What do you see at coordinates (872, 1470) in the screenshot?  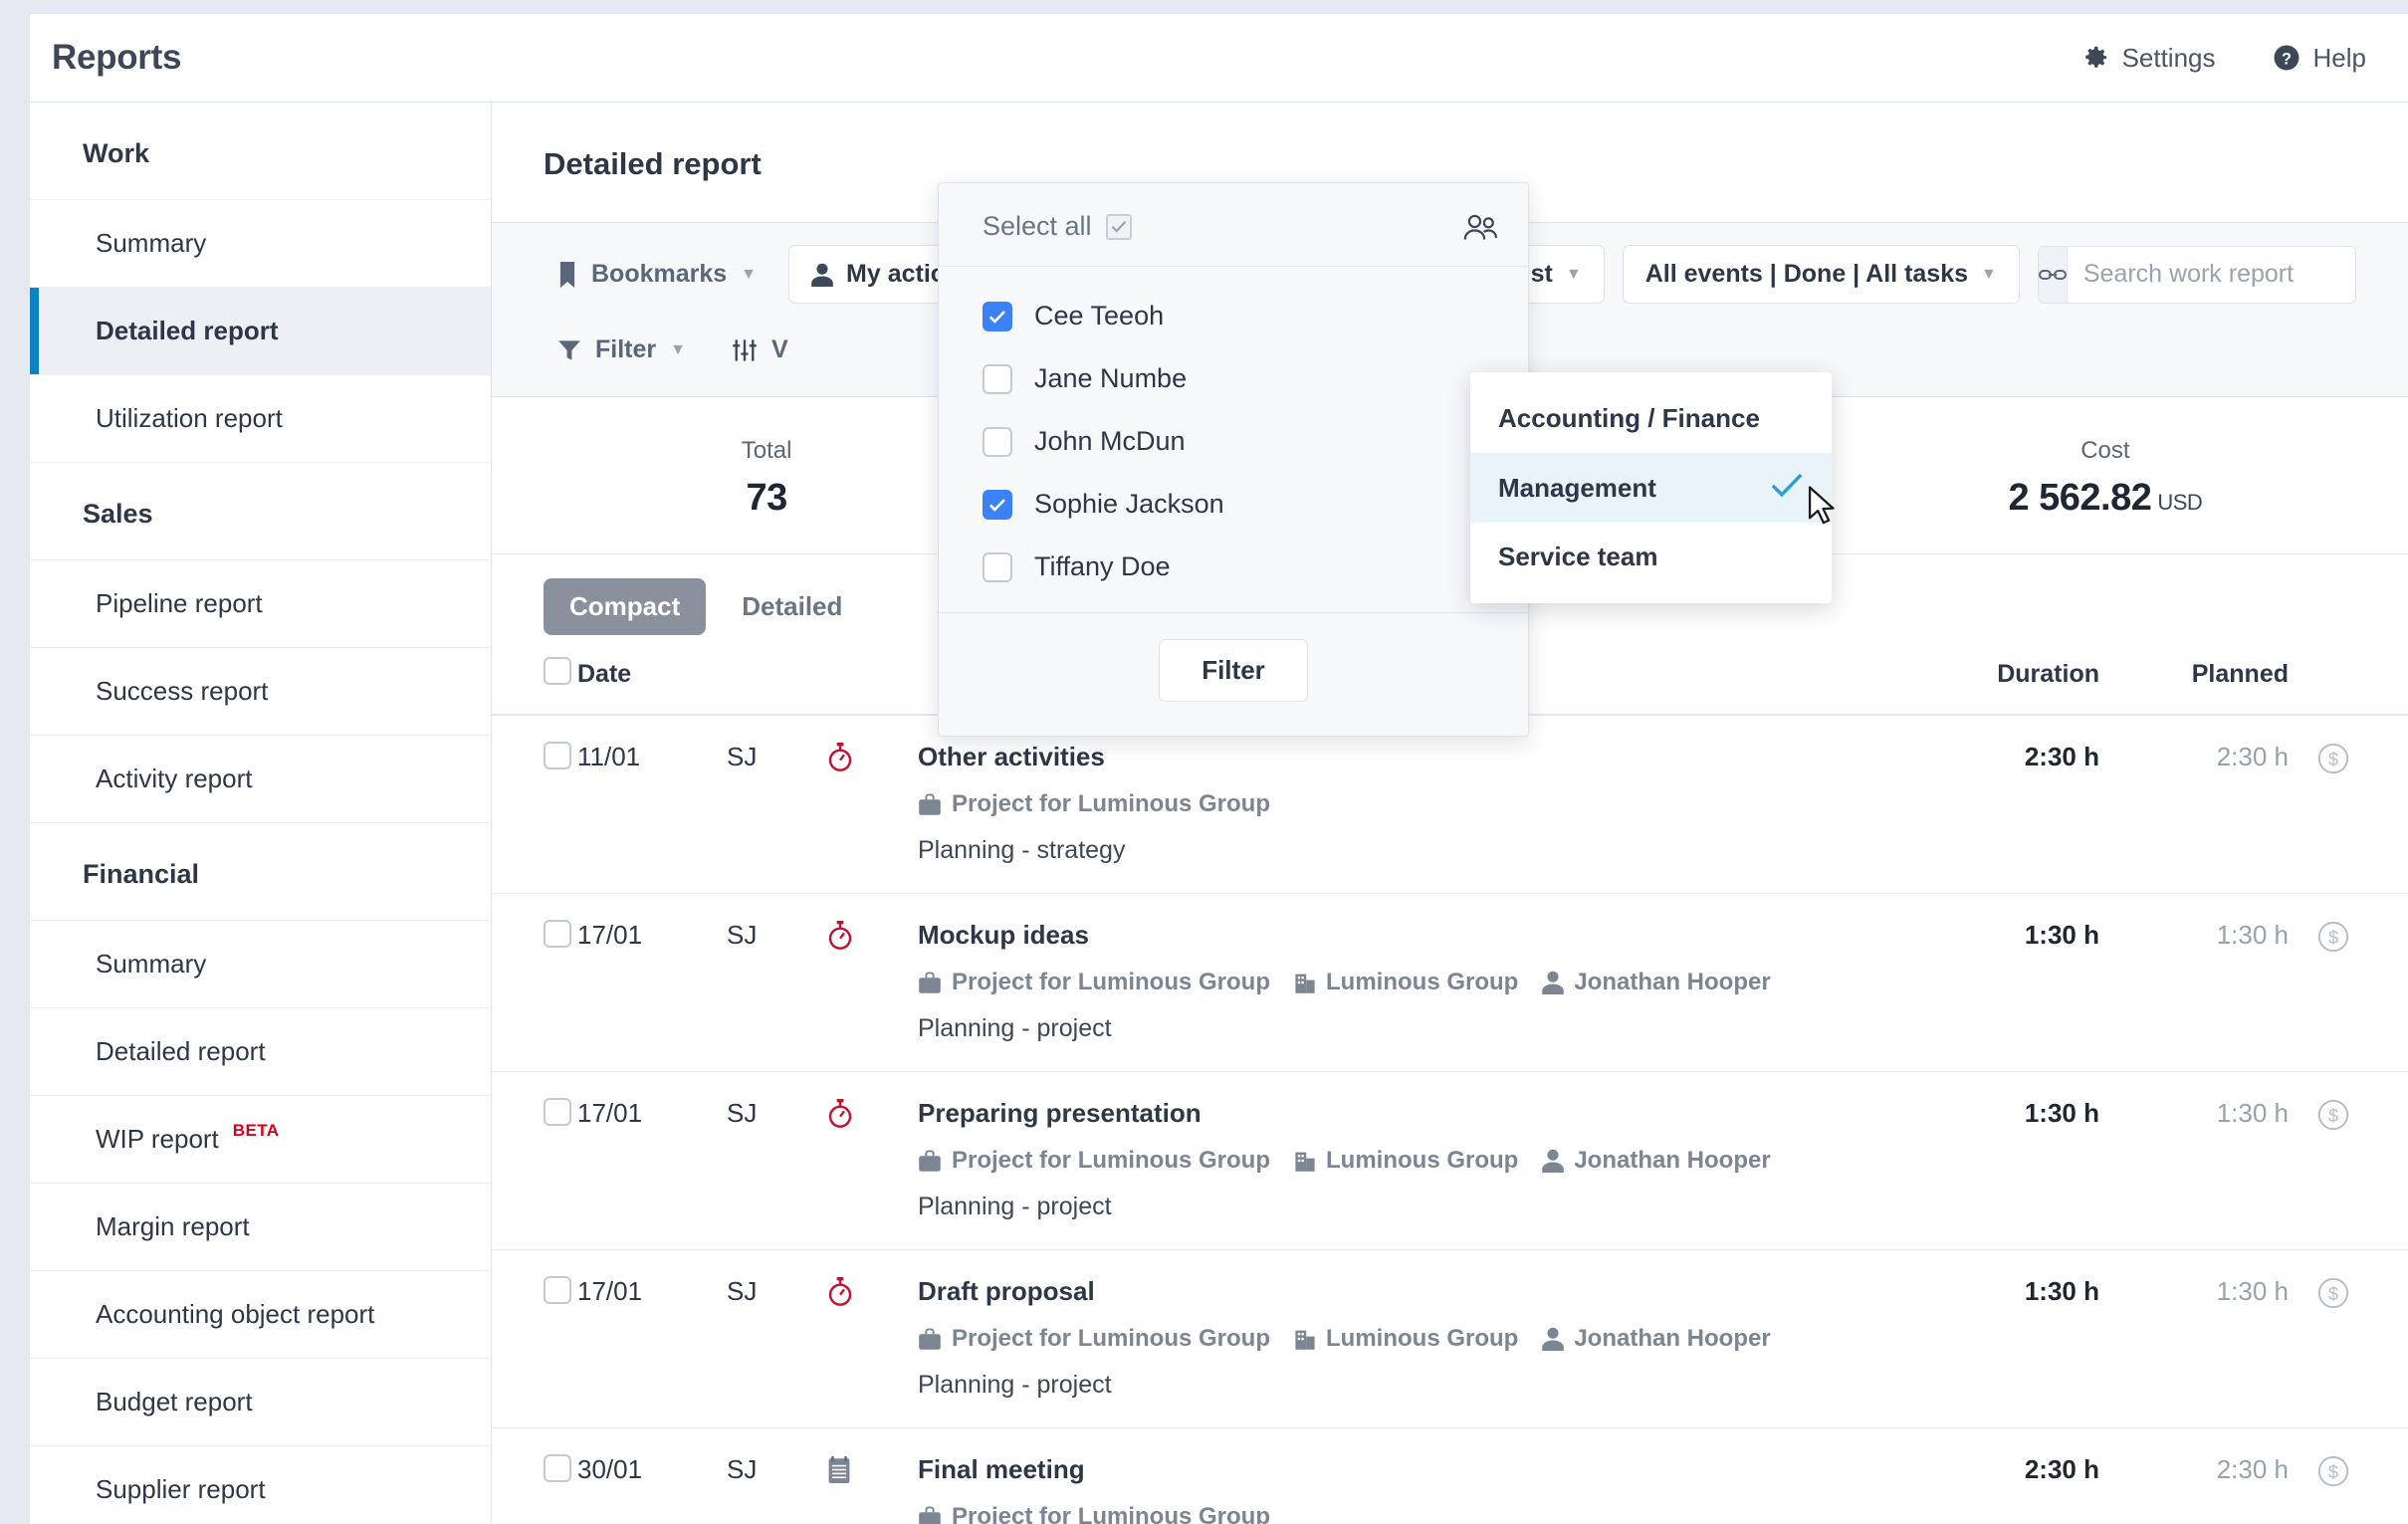 I see `calendar-icon` at bounding box center [872, 1470].